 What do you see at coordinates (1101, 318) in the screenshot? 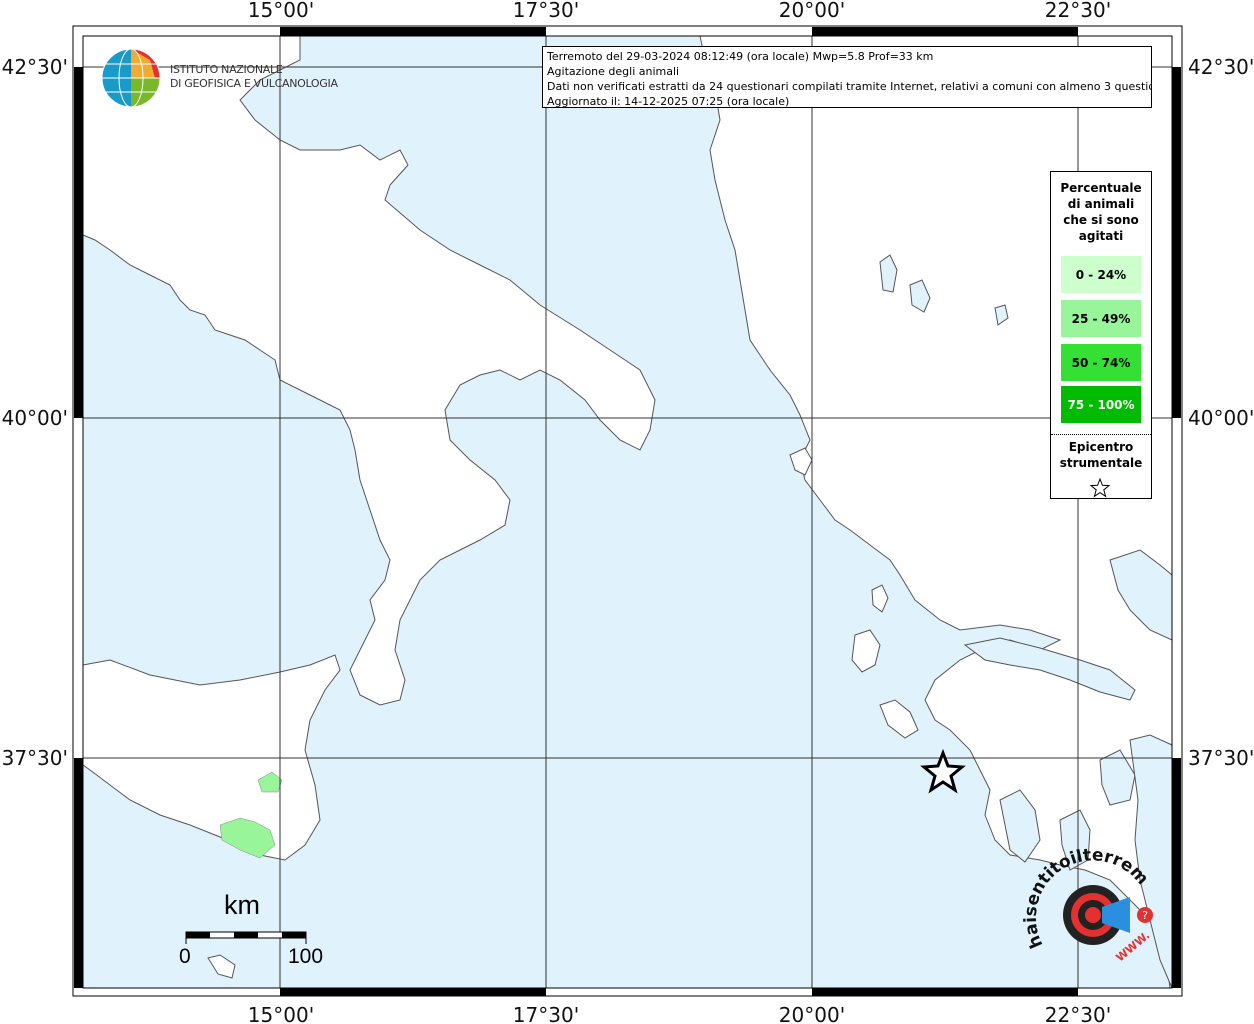
I see `legend-swatch-25-49: 25 - 49%` at bounding box center [1101, 318].